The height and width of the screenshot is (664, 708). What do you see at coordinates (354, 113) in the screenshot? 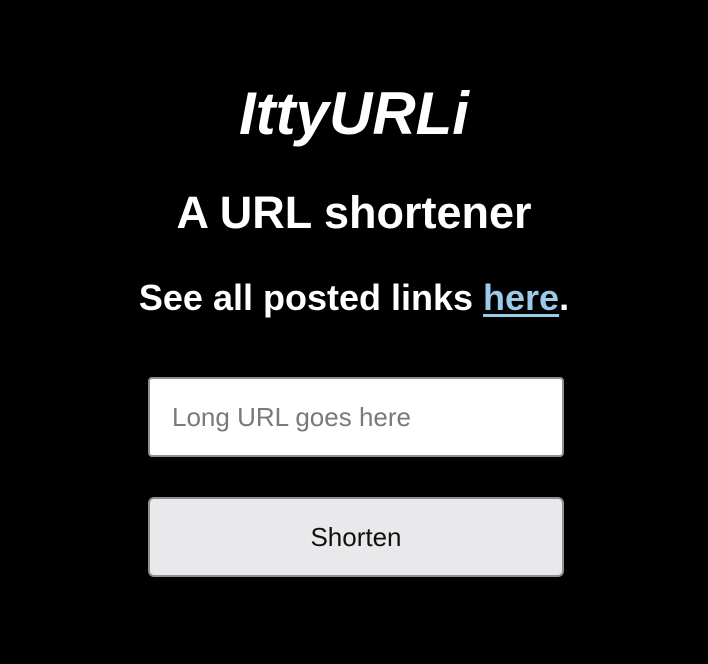
I see `app-title: IttyURLi` at bounding box center [354, 113].